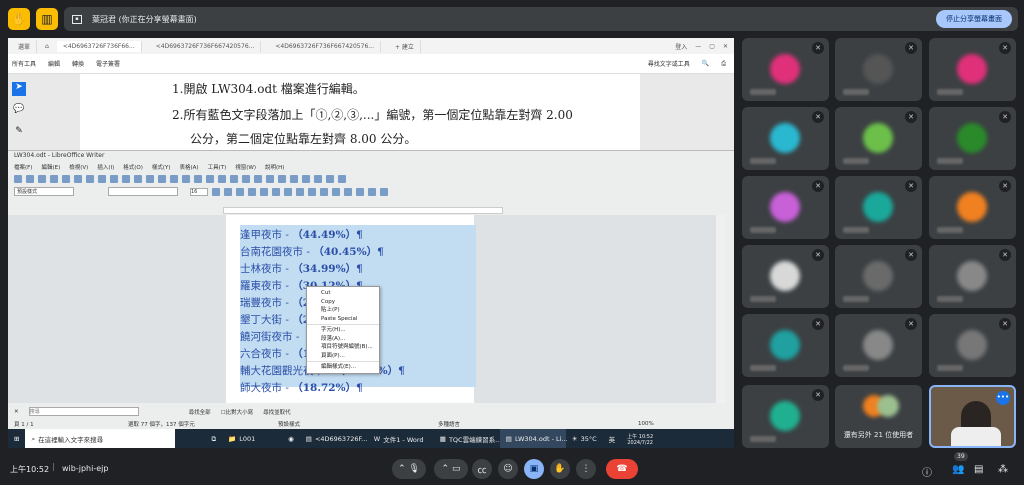 The height and width of the screenshot is (485, 1024). I want to click on chat-icon: ▤, so click(978, 469).